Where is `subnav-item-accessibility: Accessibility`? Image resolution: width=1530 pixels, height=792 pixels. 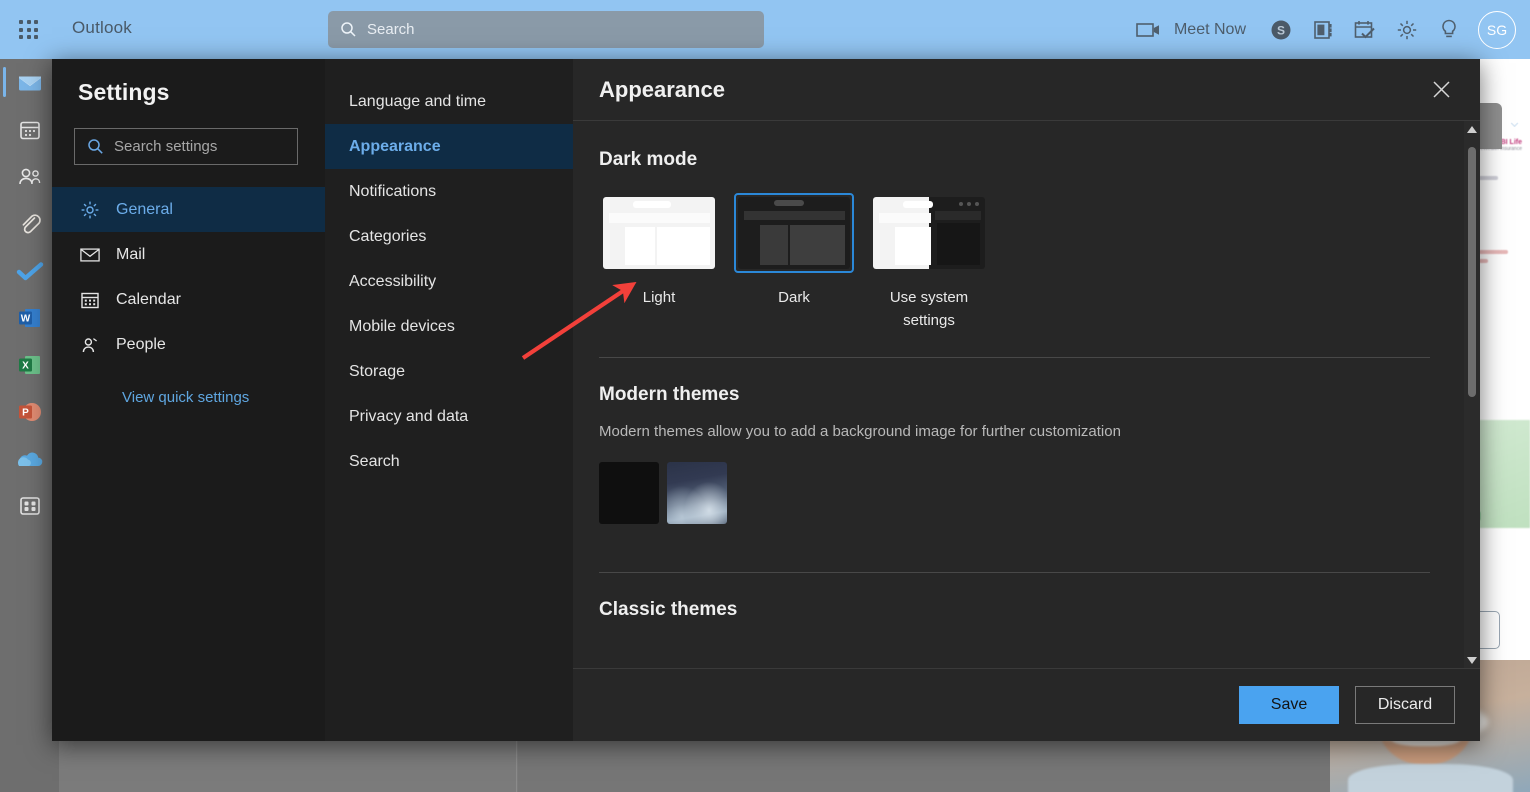 subnav-item-accessibility: Accessibility is located at coordinates (449, 281).